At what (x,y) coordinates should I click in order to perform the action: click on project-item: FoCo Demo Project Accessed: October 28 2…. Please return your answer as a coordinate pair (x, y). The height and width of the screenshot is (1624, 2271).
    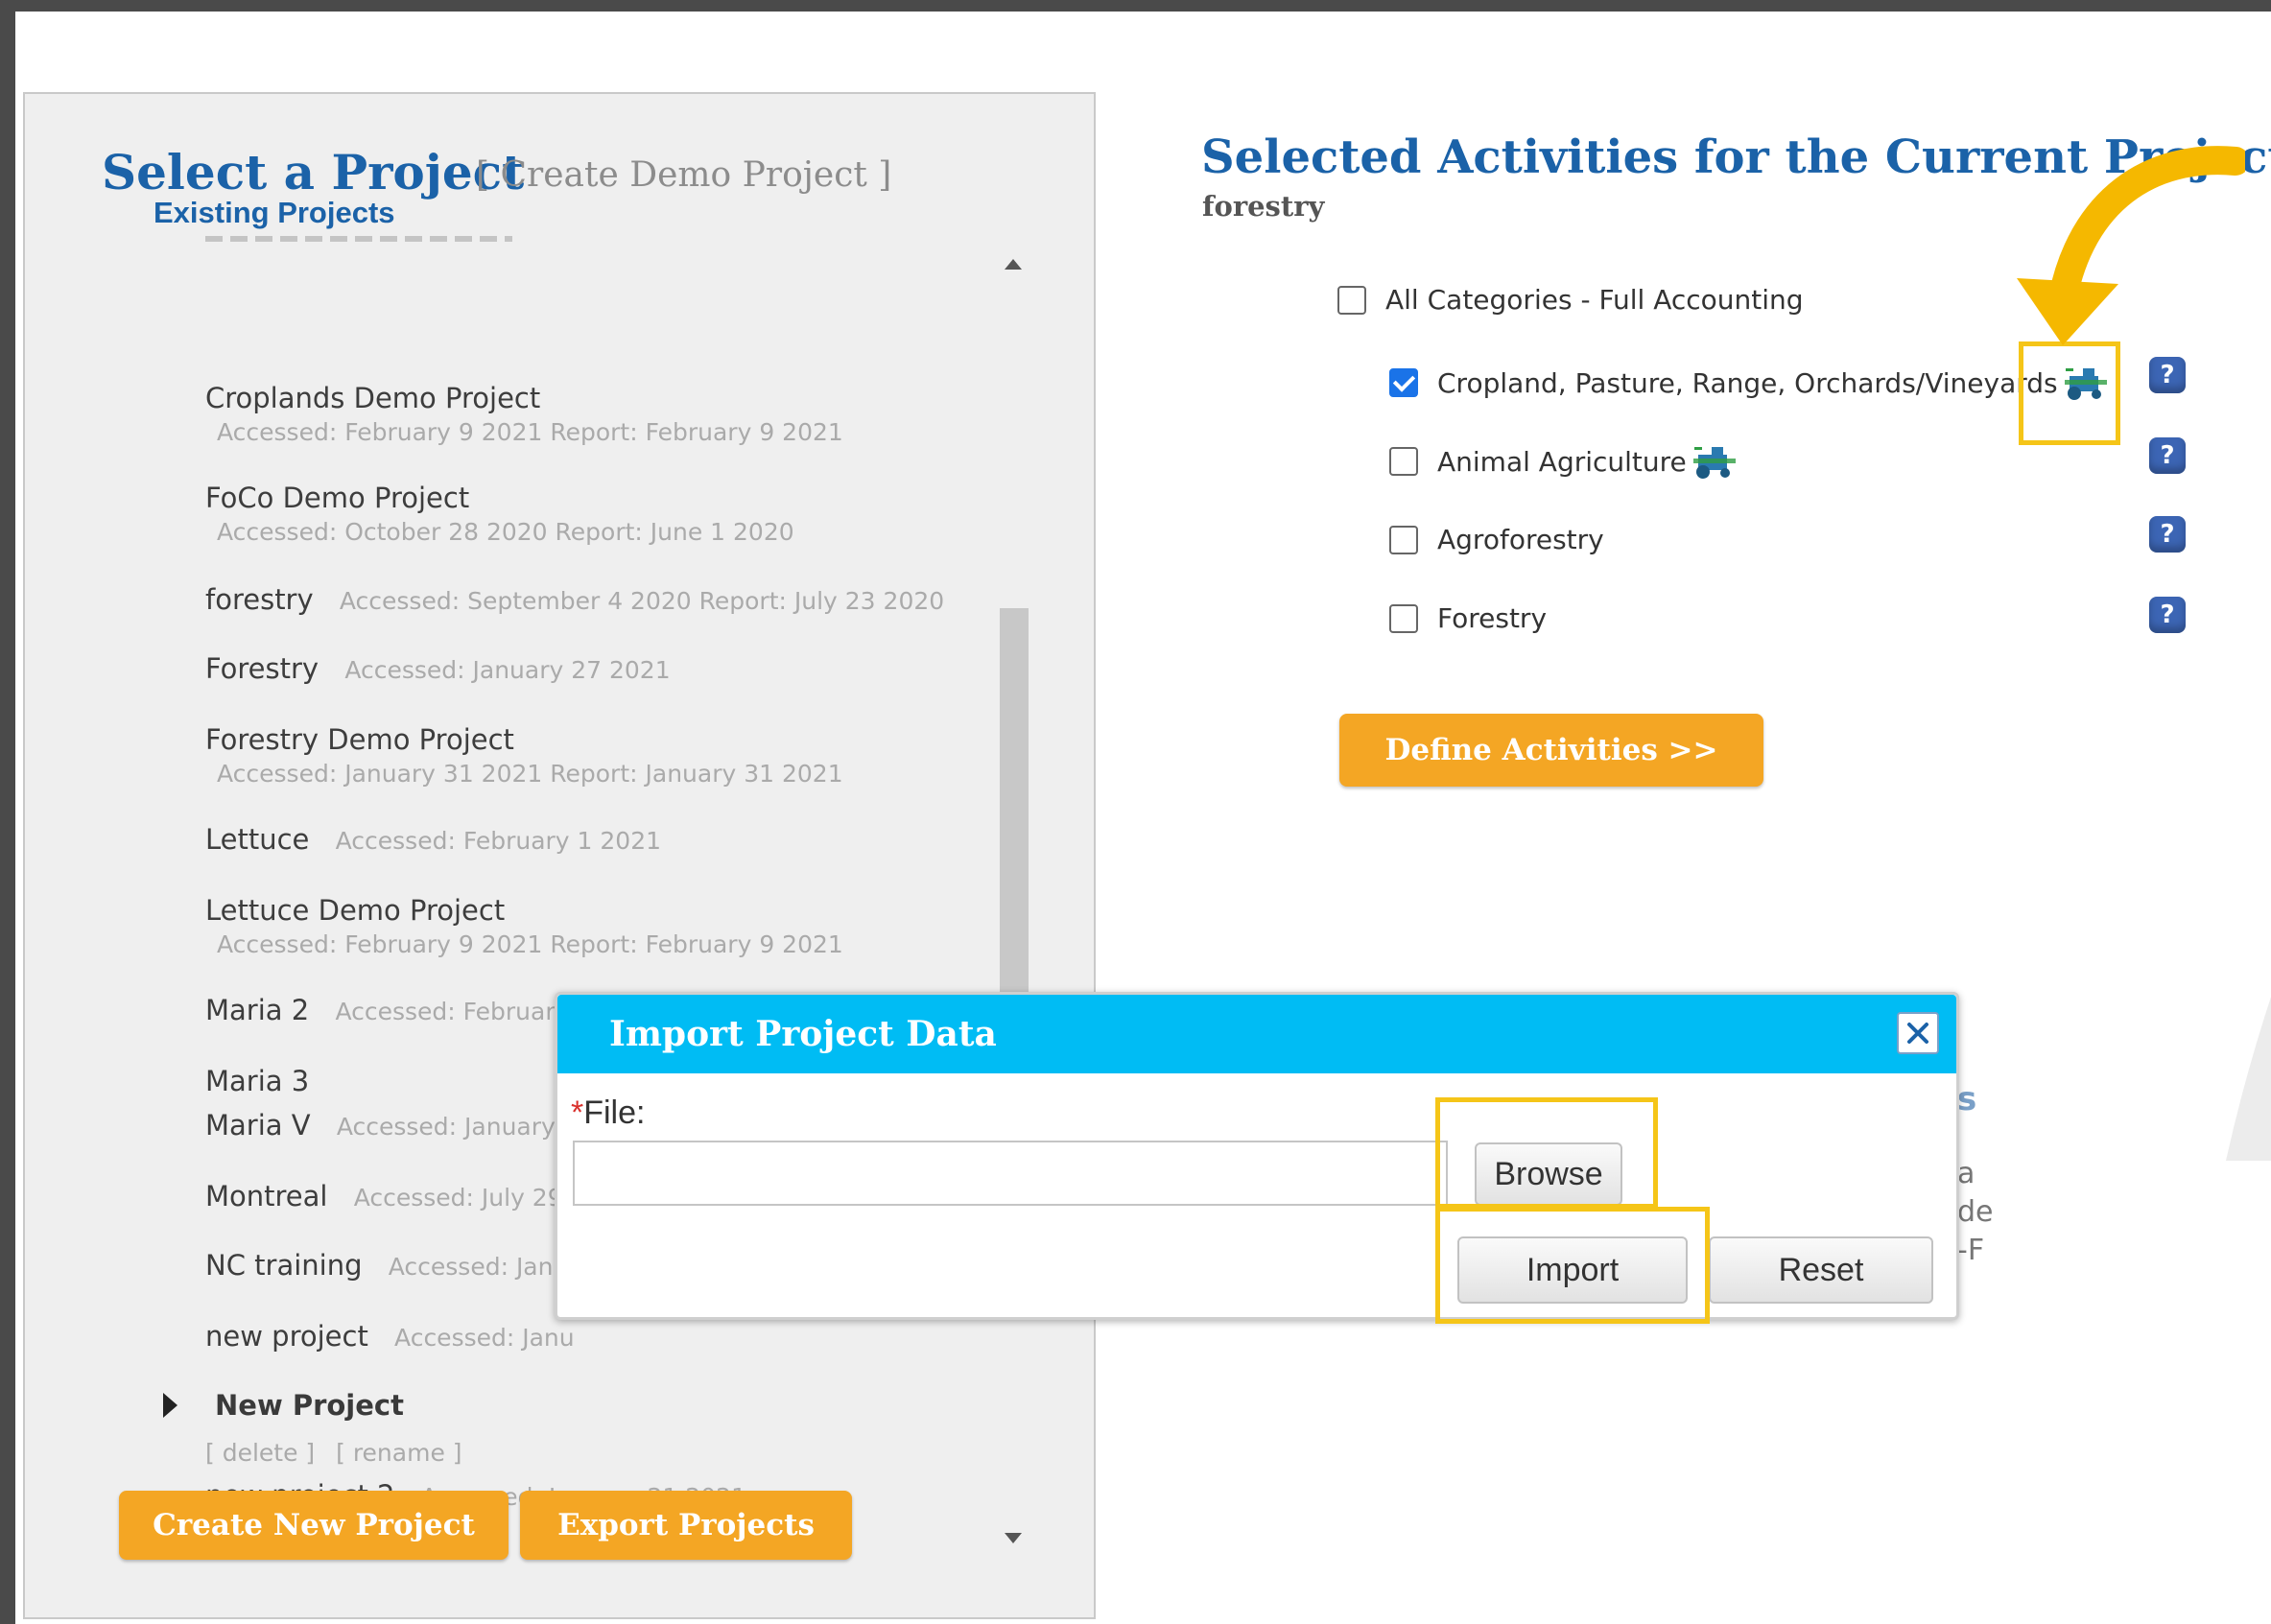
    Looking at the image, I should click on (499, 514).